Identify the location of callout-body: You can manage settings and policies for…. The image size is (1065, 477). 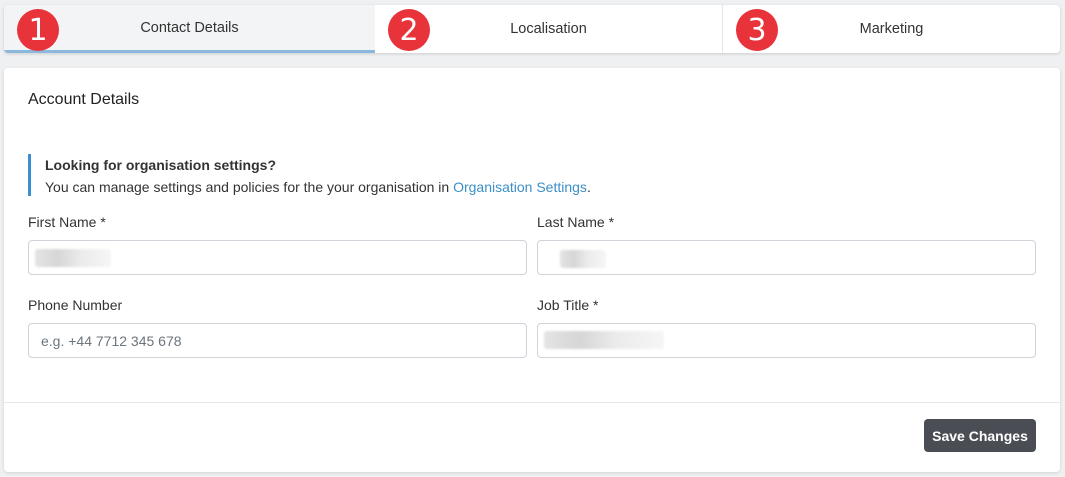
(536, 187).